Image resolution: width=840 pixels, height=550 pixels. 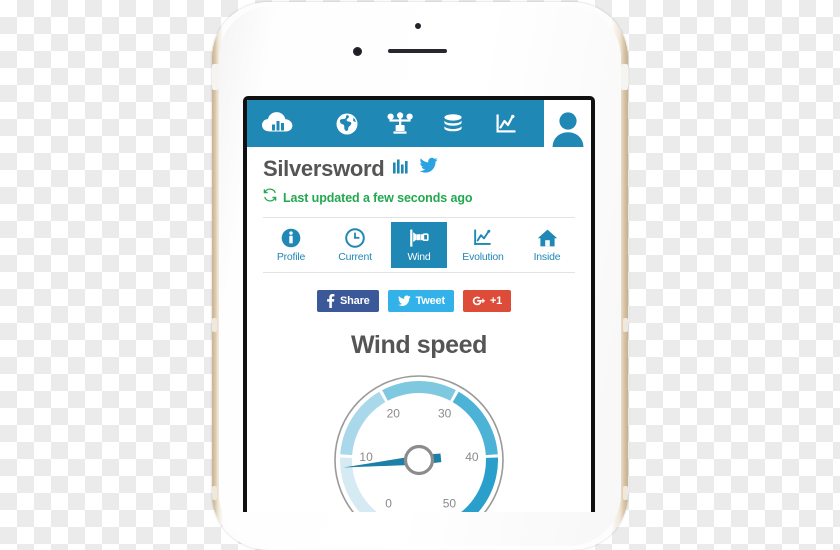 I want to click on tab-evolution: Evolution, so click(x=483, y=245).